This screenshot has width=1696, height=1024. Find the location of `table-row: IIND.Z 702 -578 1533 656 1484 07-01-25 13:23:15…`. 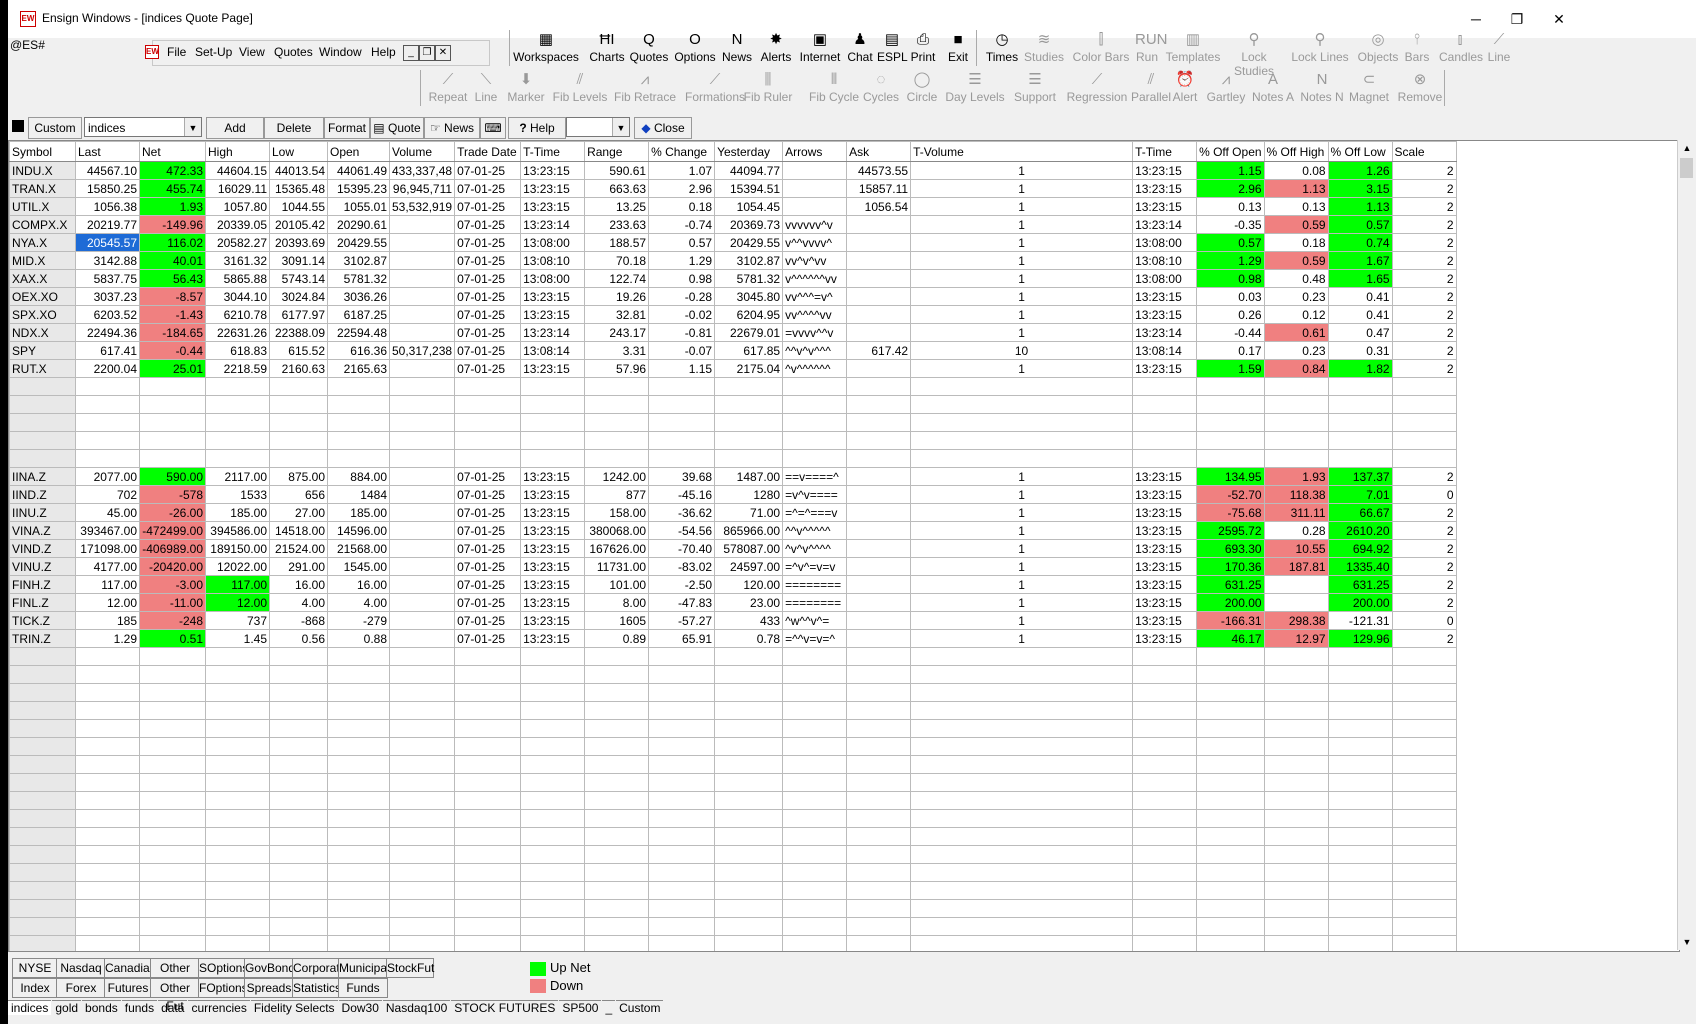

table-row: IIND.Z 702 -578 1533 656 1484 07-01-25 13:23:15… is located at coordinates (733, 494).